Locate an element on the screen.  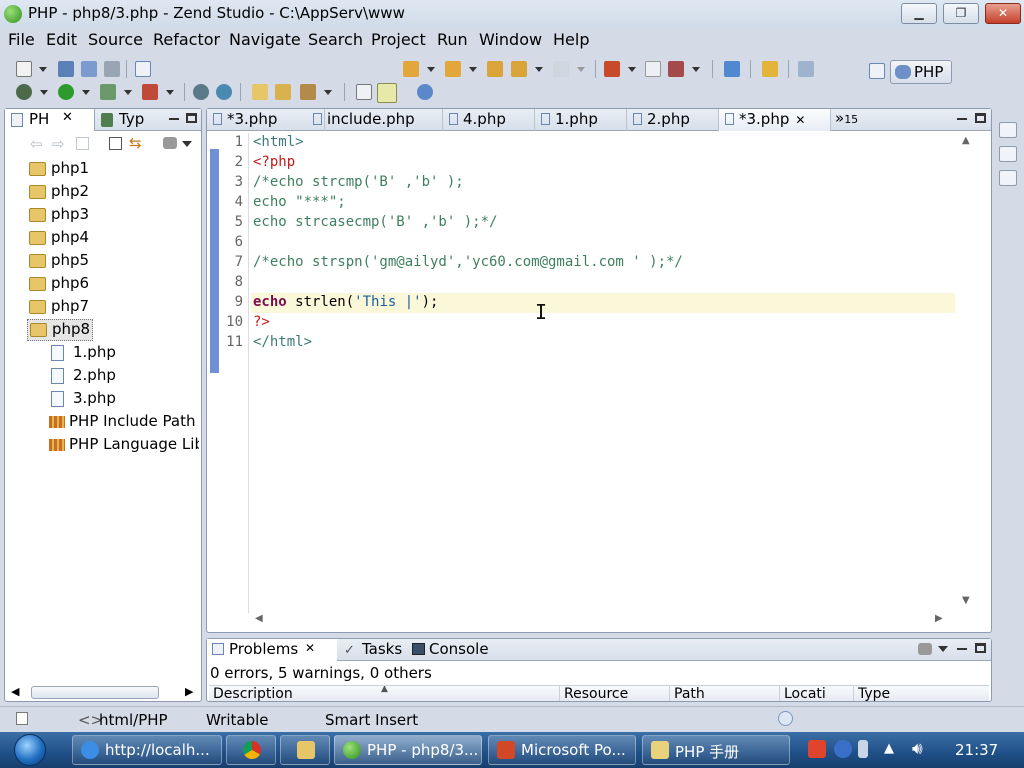
start-button is located at coordinates (31, 750).